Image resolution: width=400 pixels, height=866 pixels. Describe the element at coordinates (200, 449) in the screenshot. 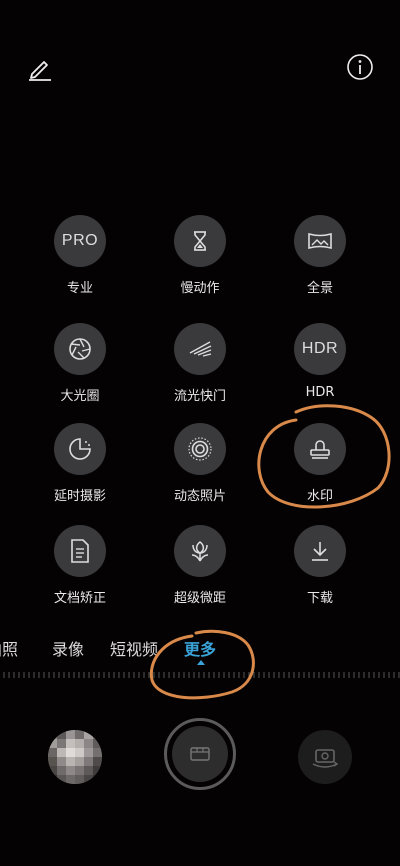

I see `moving-picture-icon` at that location.